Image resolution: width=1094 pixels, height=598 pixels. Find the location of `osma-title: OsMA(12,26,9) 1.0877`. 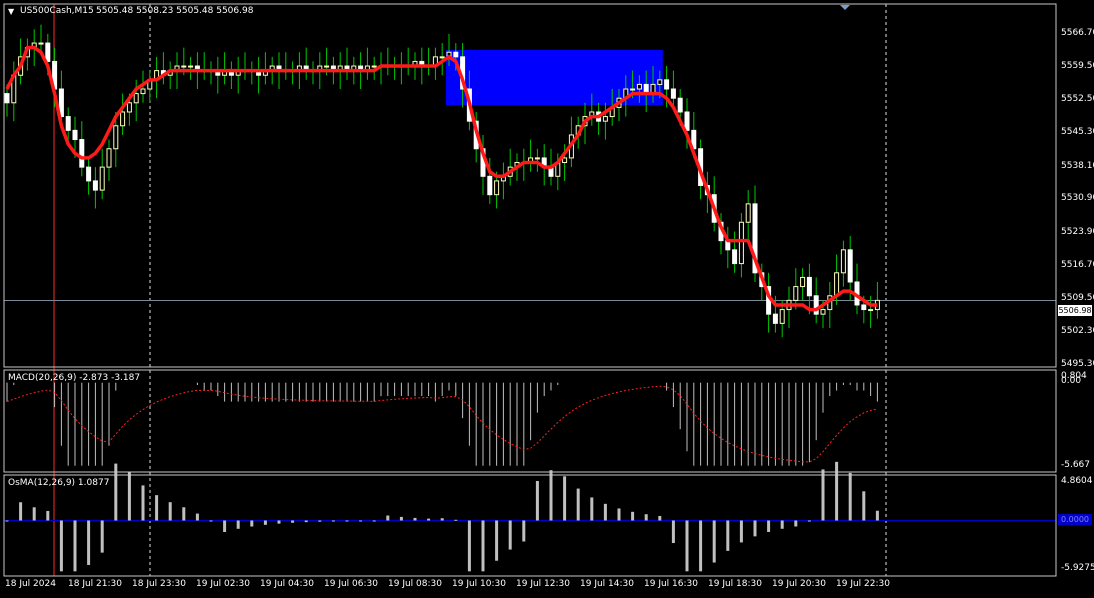

osma-title: OsMA(12,26,9) 1.0877 is located at coordinates (59, 483).